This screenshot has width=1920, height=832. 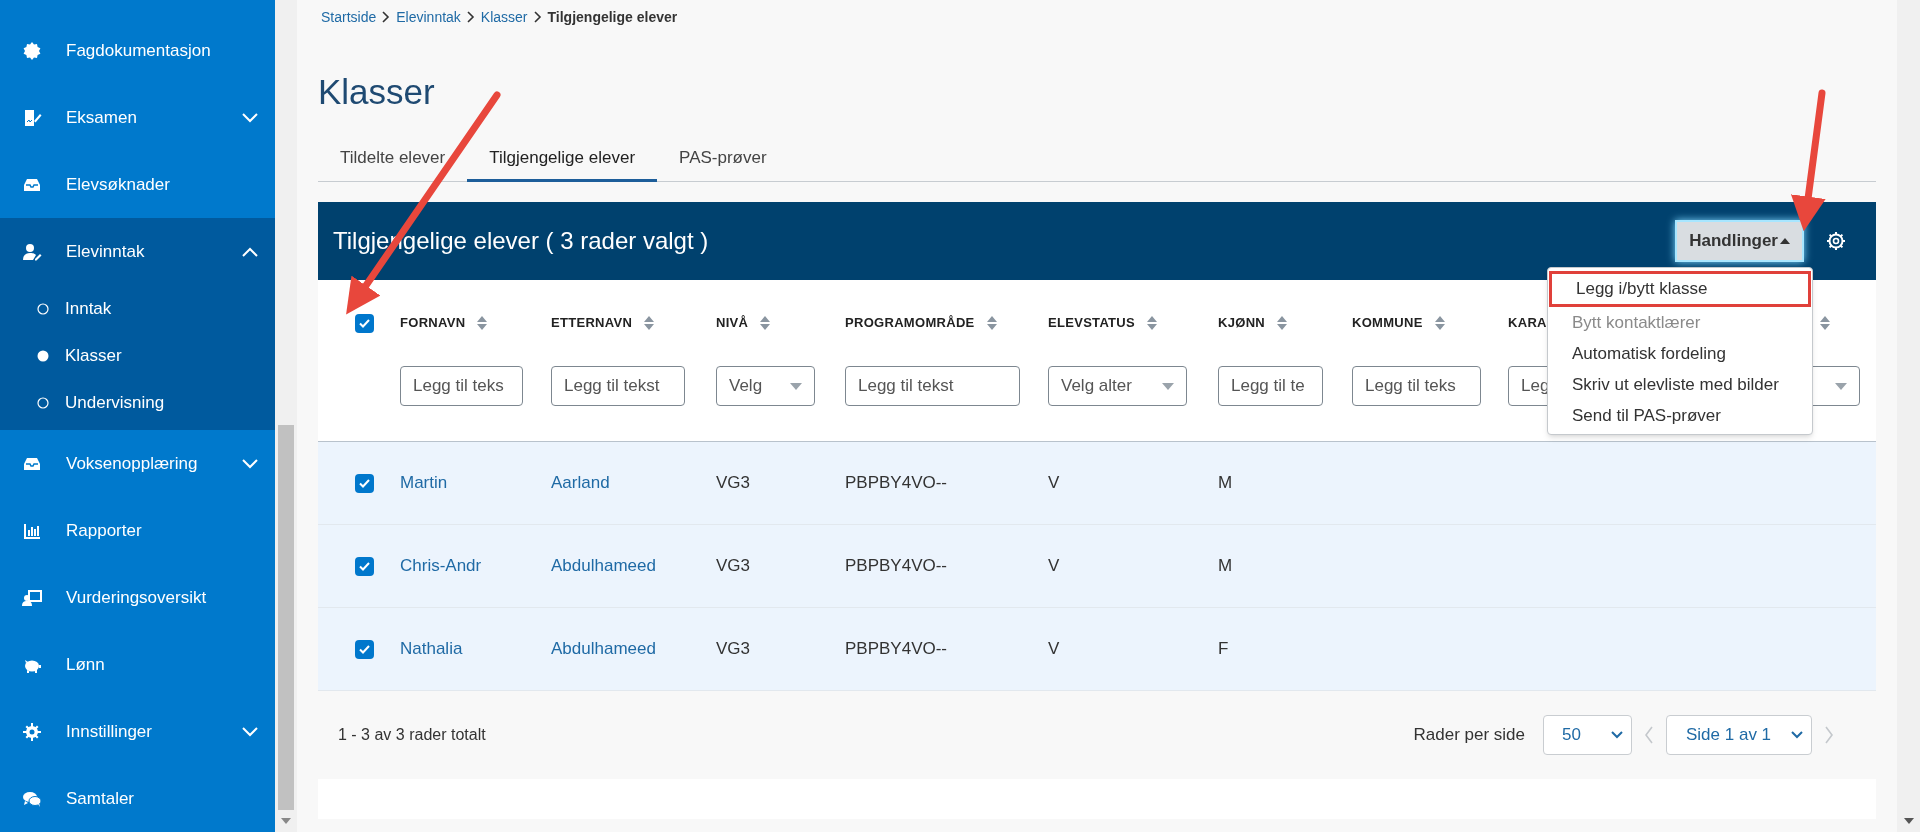 I want to click on sidebar-item: Lønn, so click(x=137, y=664).